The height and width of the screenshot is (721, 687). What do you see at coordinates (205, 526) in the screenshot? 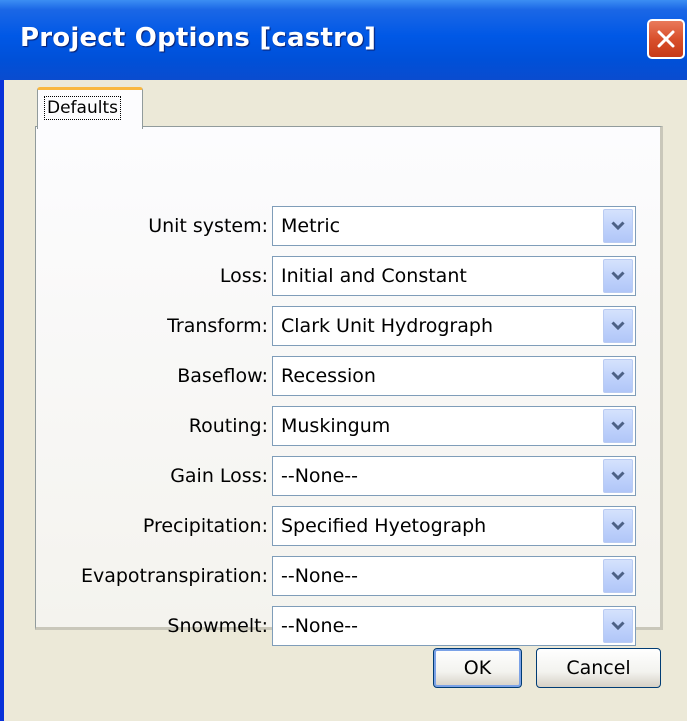
I see `precipitation-label: Precipitation:` at bounding box center [205, 526].